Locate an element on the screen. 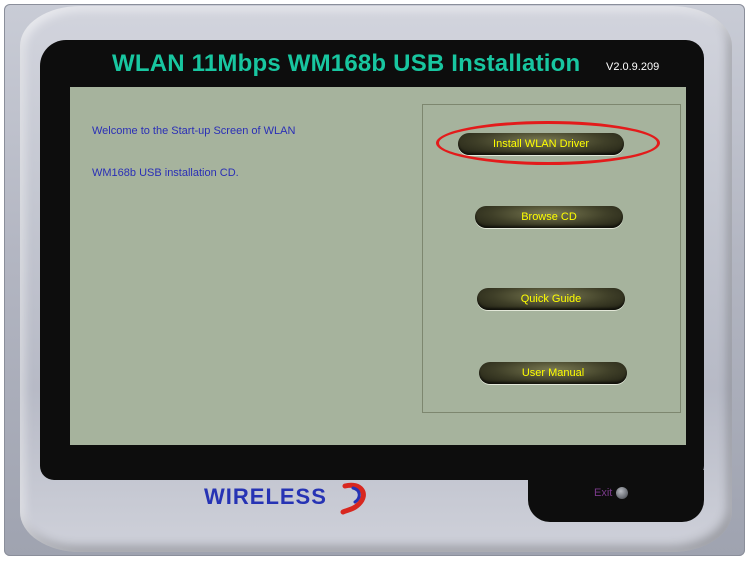 The width and height of the screenshot is (750, 562). user-manual-button: User Manual is located at coordinates (553, 373).